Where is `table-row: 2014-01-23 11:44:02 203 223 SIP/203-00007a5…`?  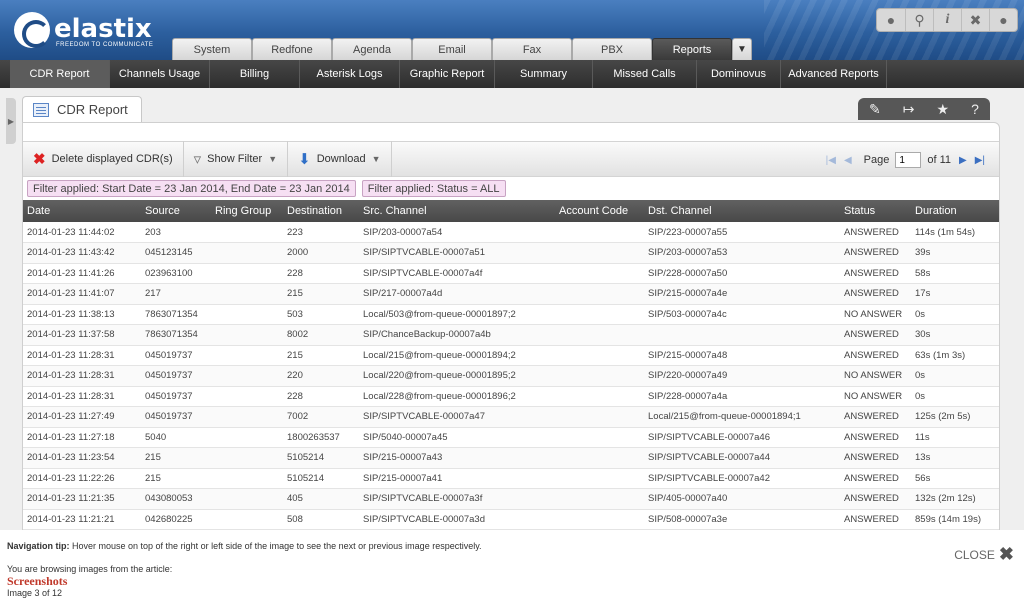
table-row: 2014-01-23 11:44:02 203 223 SIP/203-00007a5… is located at coordinates (511, 232).